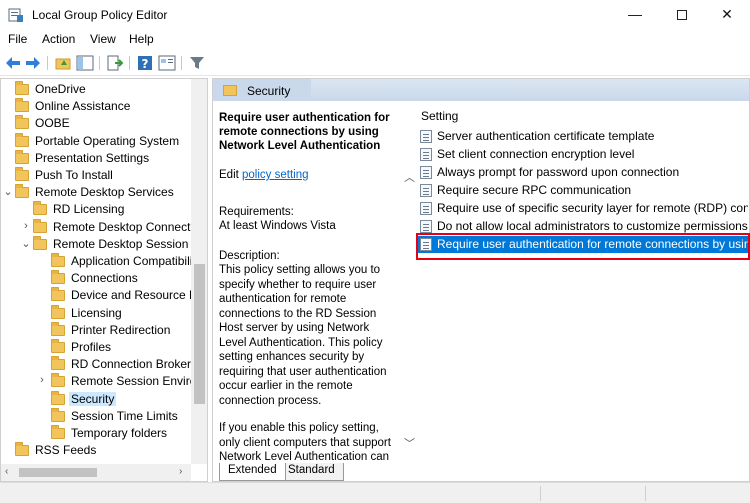 This screenshot has width=750, height=503. I want to click on tree-item-label: Security, so click(93, 398).